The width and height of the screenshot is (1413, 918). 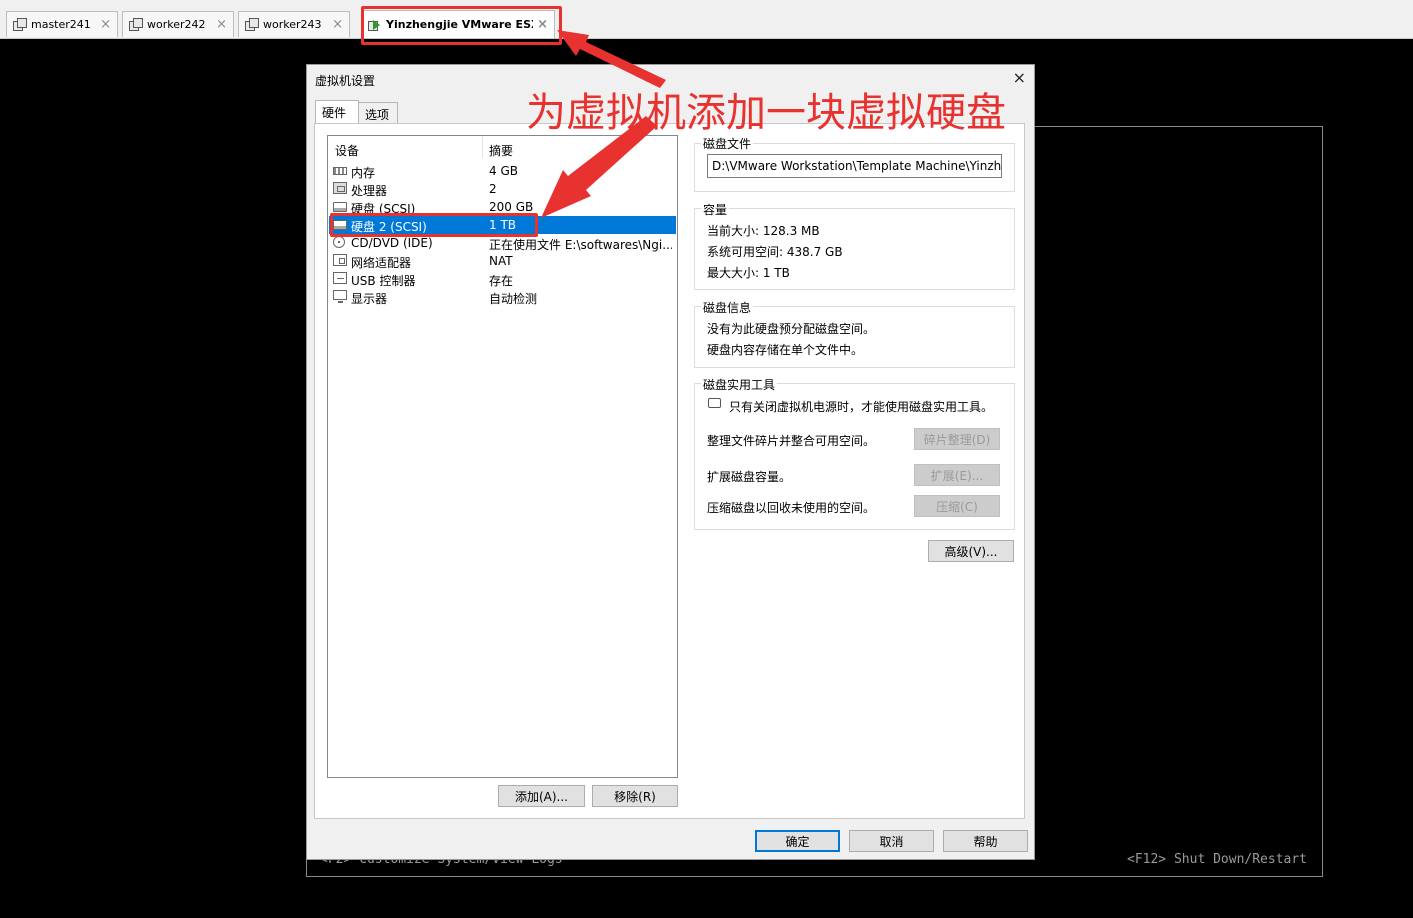 I want to click on utilities-note: 只有关闭虚拟机电源时，才能使用磁盘实用工具。, so click(x=861, y=407).